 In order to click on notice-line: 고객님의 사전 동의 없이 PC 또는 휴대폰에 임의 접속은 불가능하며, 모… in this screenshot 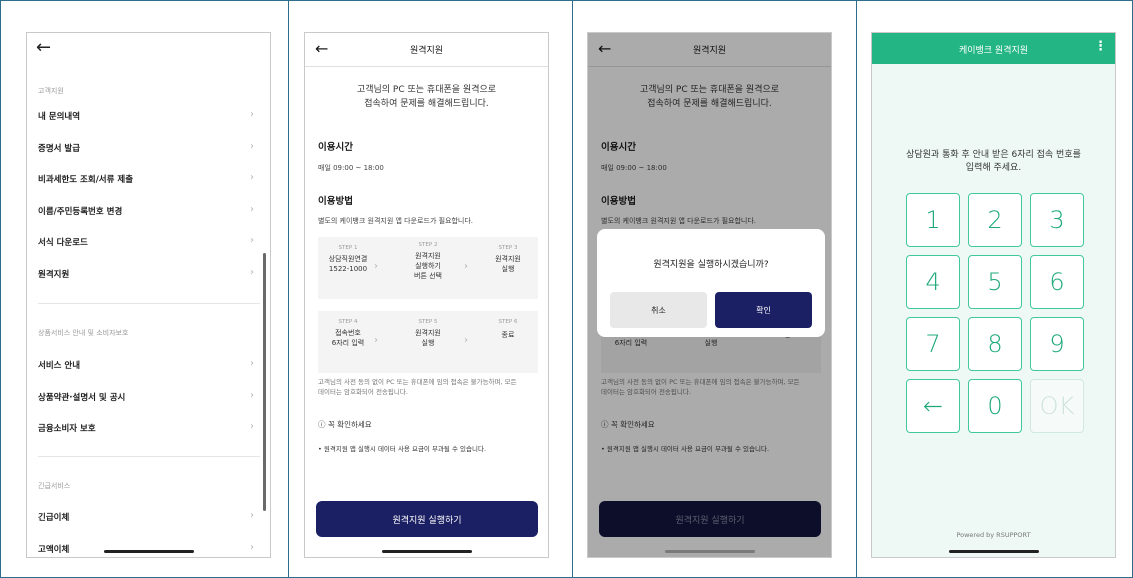, I will do `click(417, 382)`.